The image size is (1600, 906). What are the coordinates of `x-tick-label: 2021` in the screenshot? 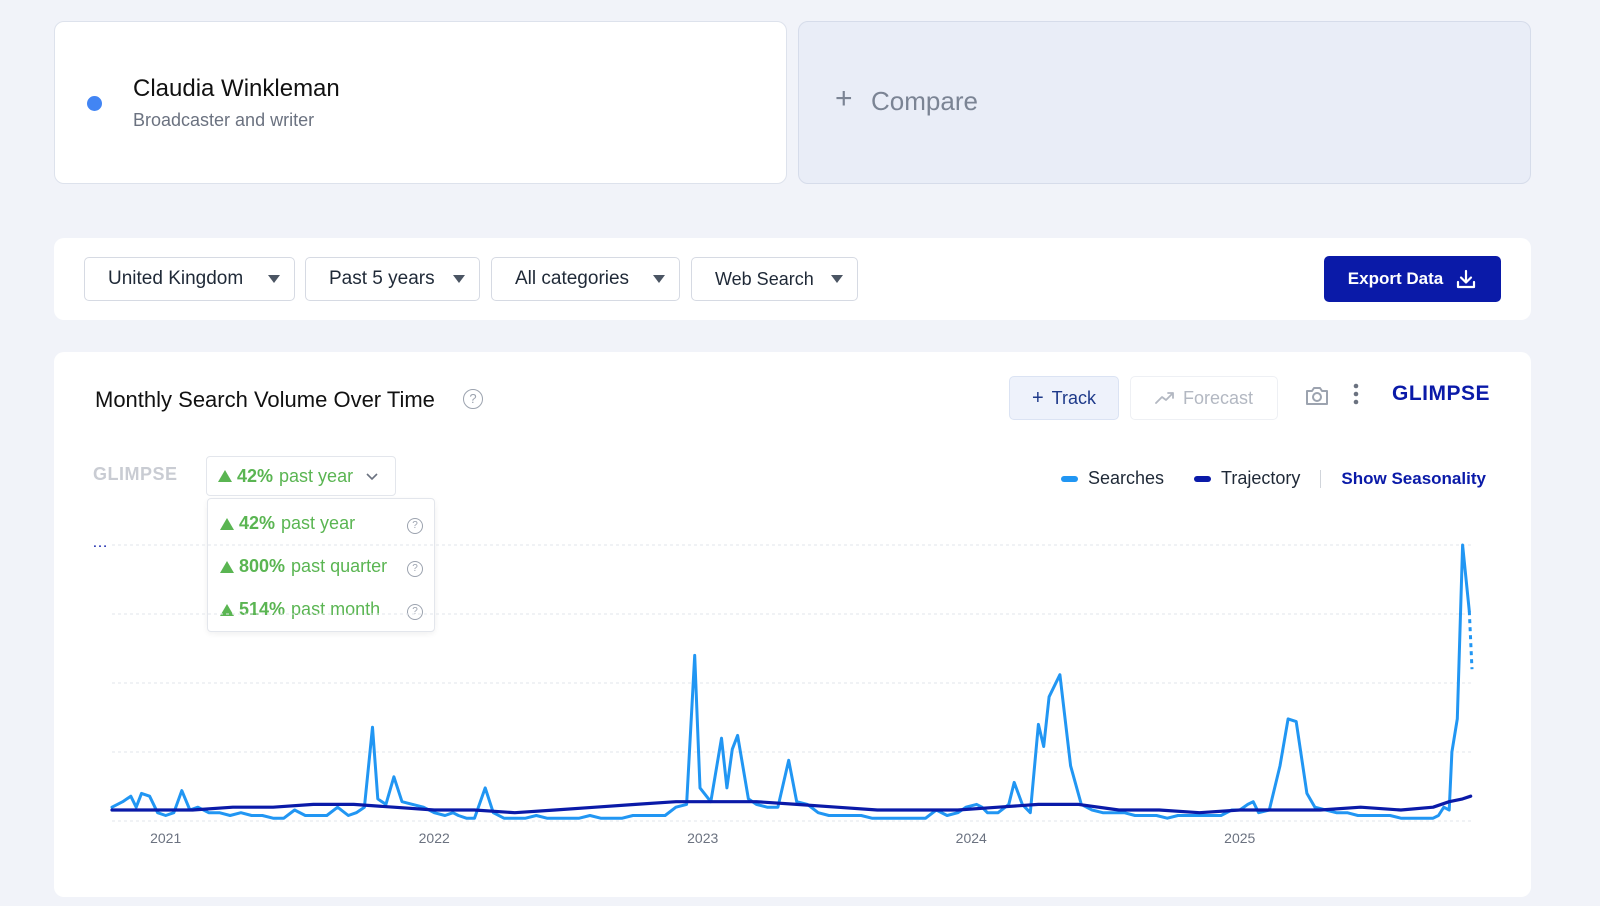 It's located at (165, 838).